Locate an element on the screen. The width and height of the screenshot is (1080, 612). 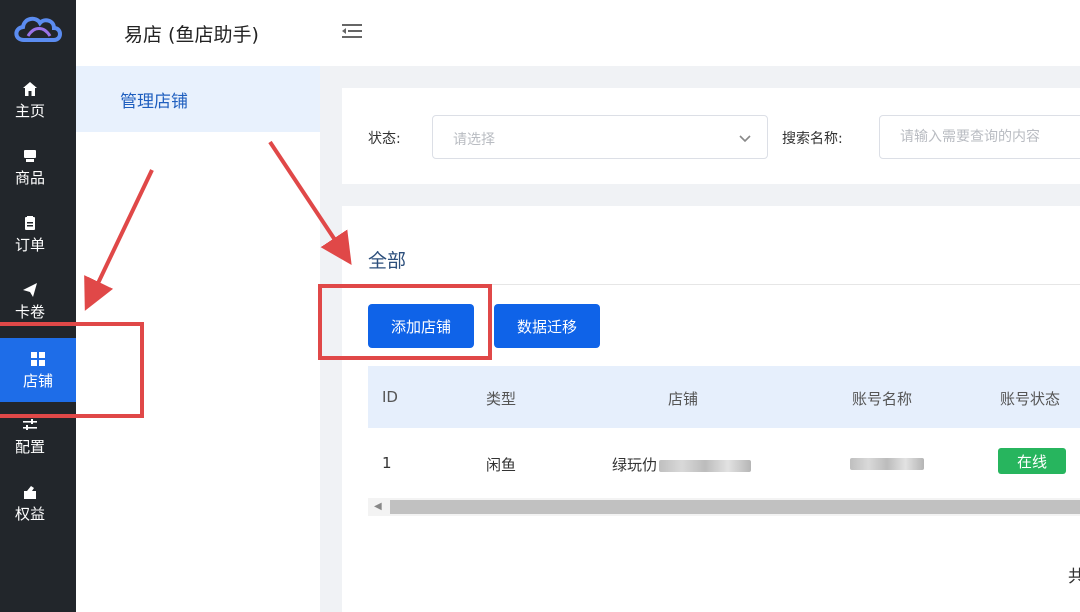
rail-item-config: 配置 is located at coordinates (30, 436).